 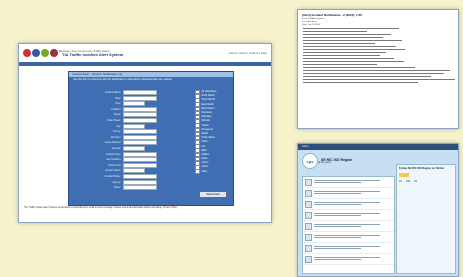 What do you see at coordinates (213, 194) in the screenshot?
I see `submit-alert-button: Submit Alert` at bounding box center [213, 194].